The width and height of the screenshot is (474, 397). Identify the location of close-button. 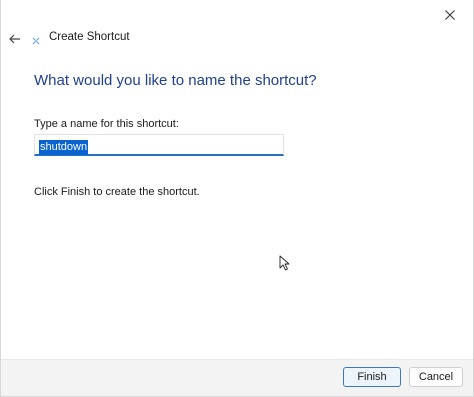
(450, 15).